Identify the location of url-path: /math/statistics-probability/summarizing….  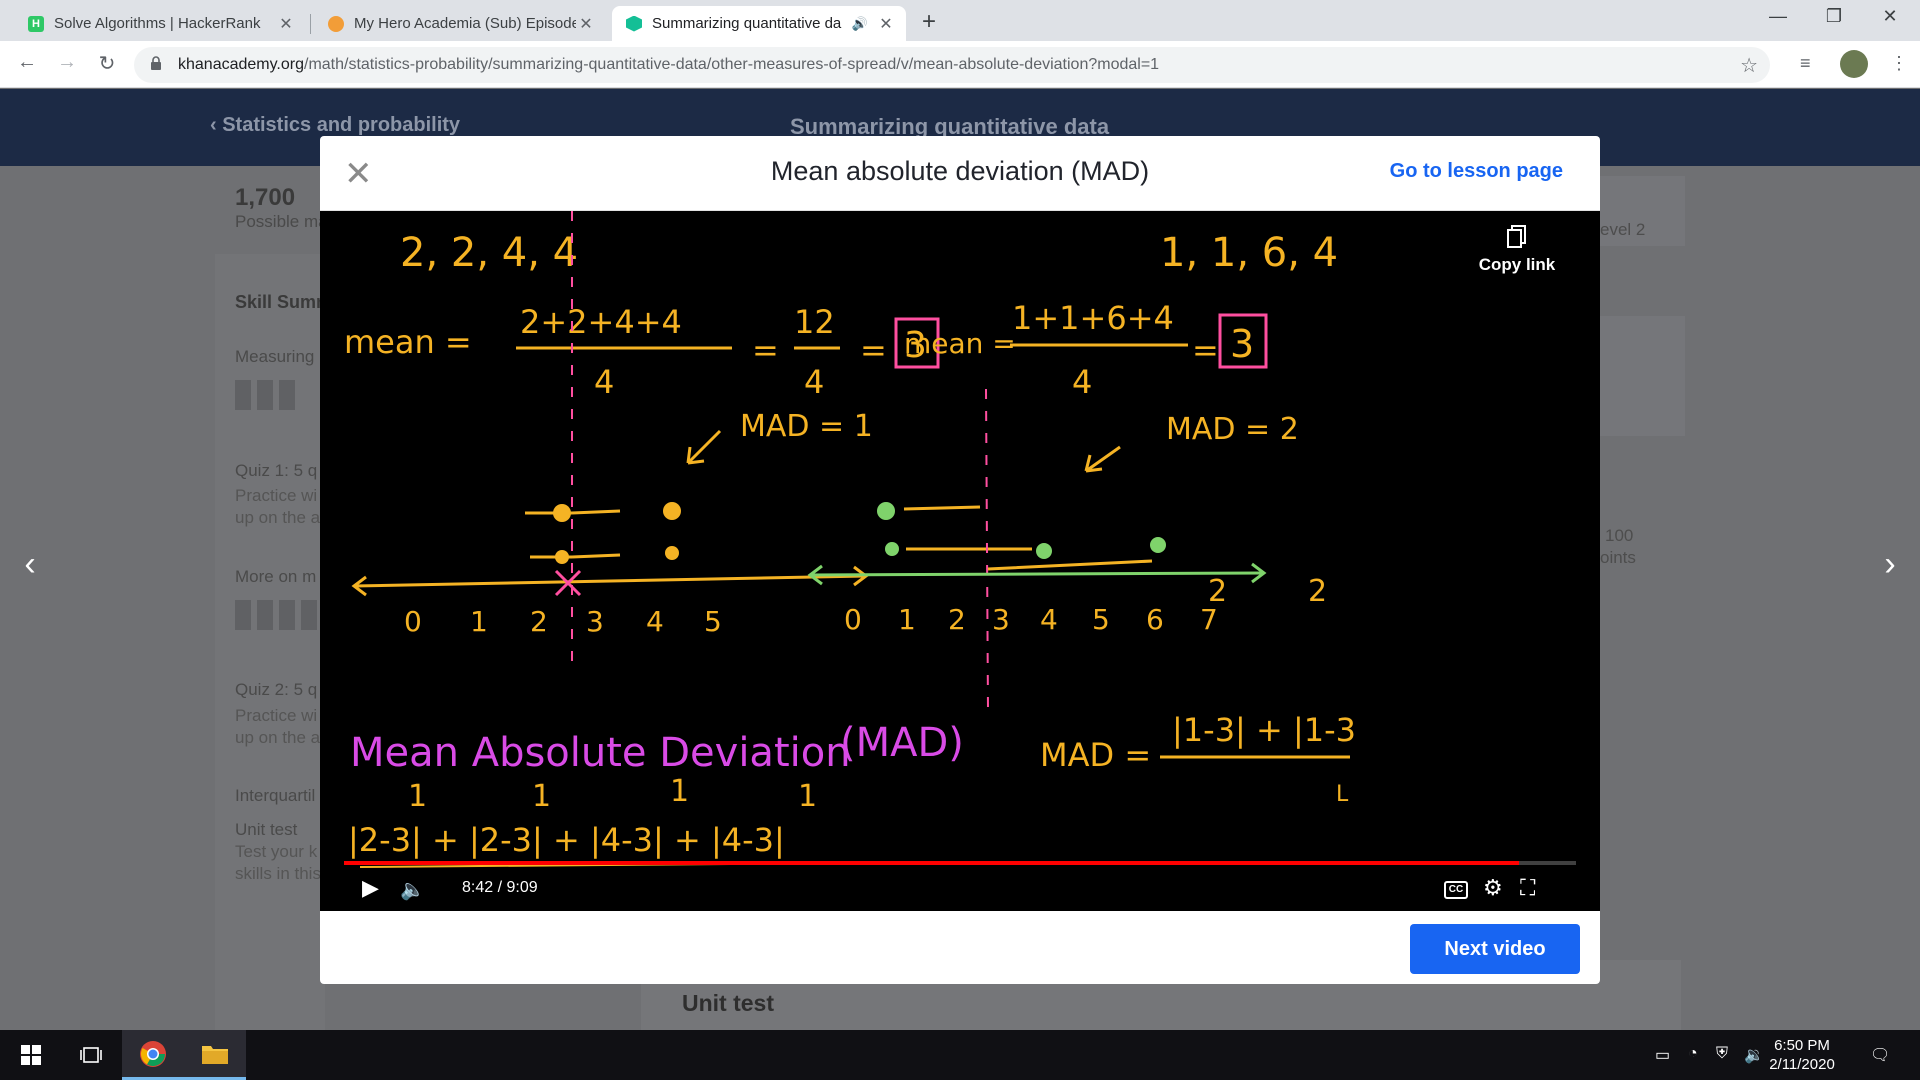
(732, 64).